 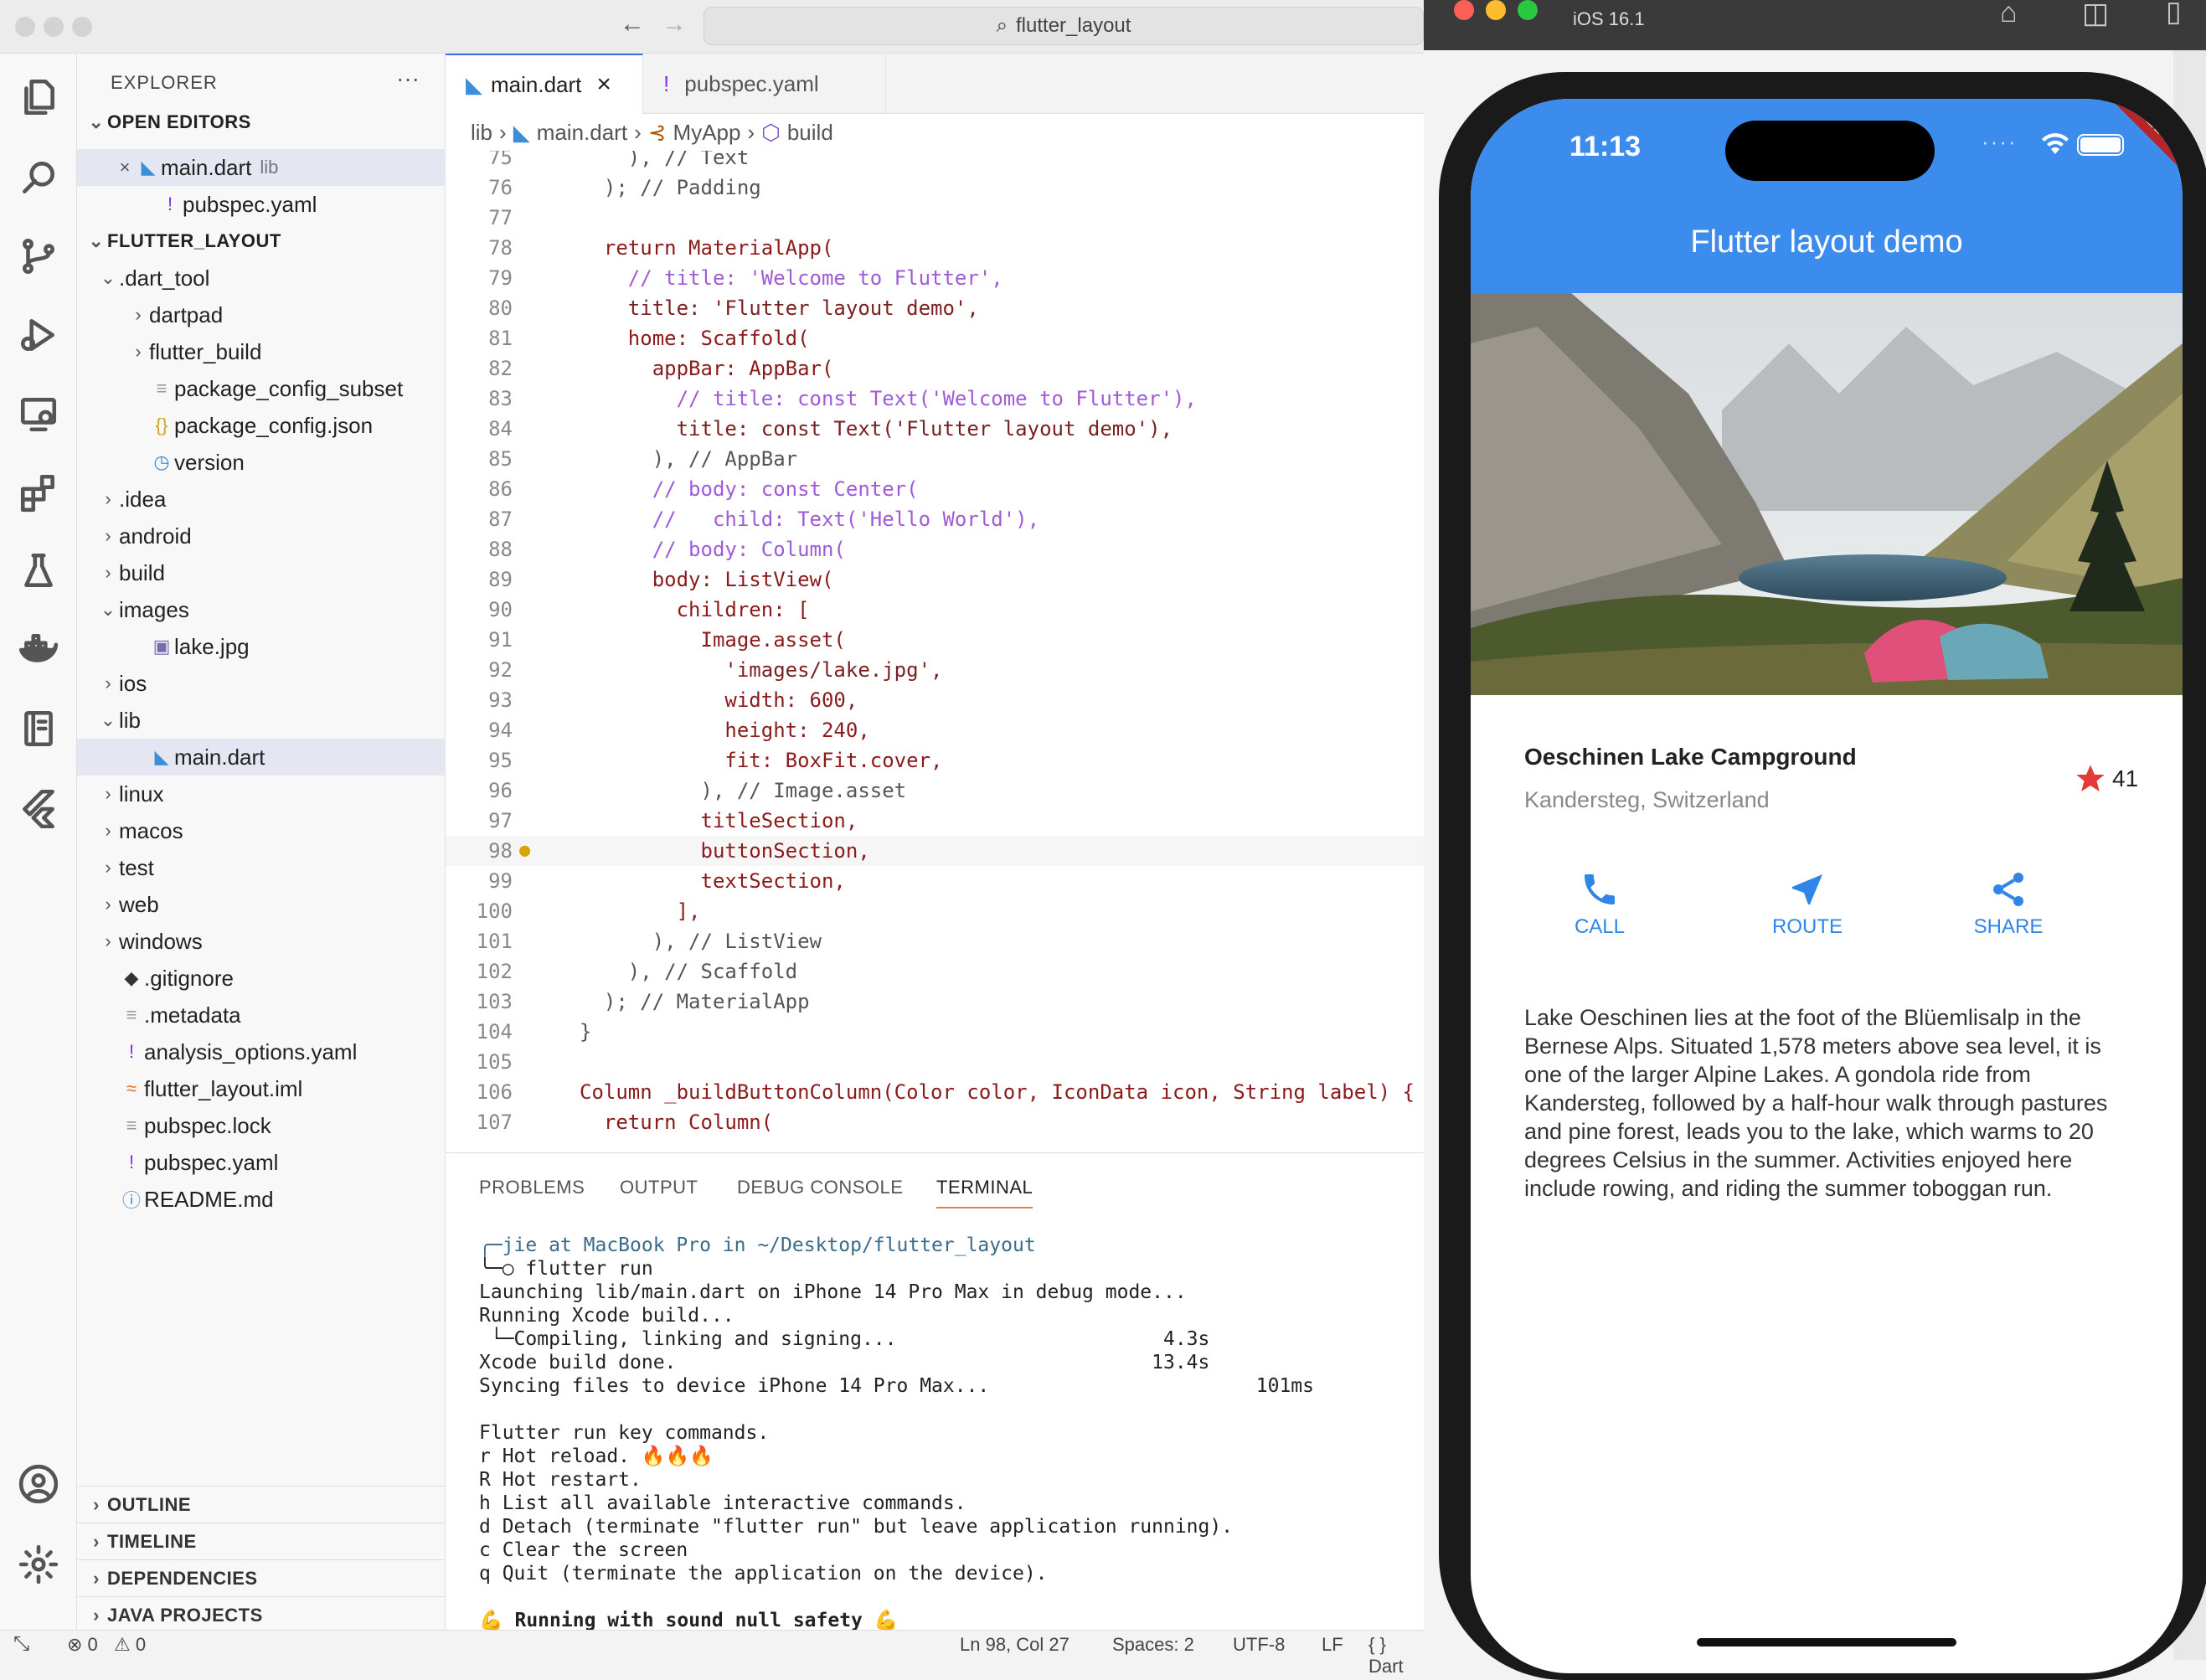 I want to click on code-line: 99 textSection,, so click(x=935, y=881).